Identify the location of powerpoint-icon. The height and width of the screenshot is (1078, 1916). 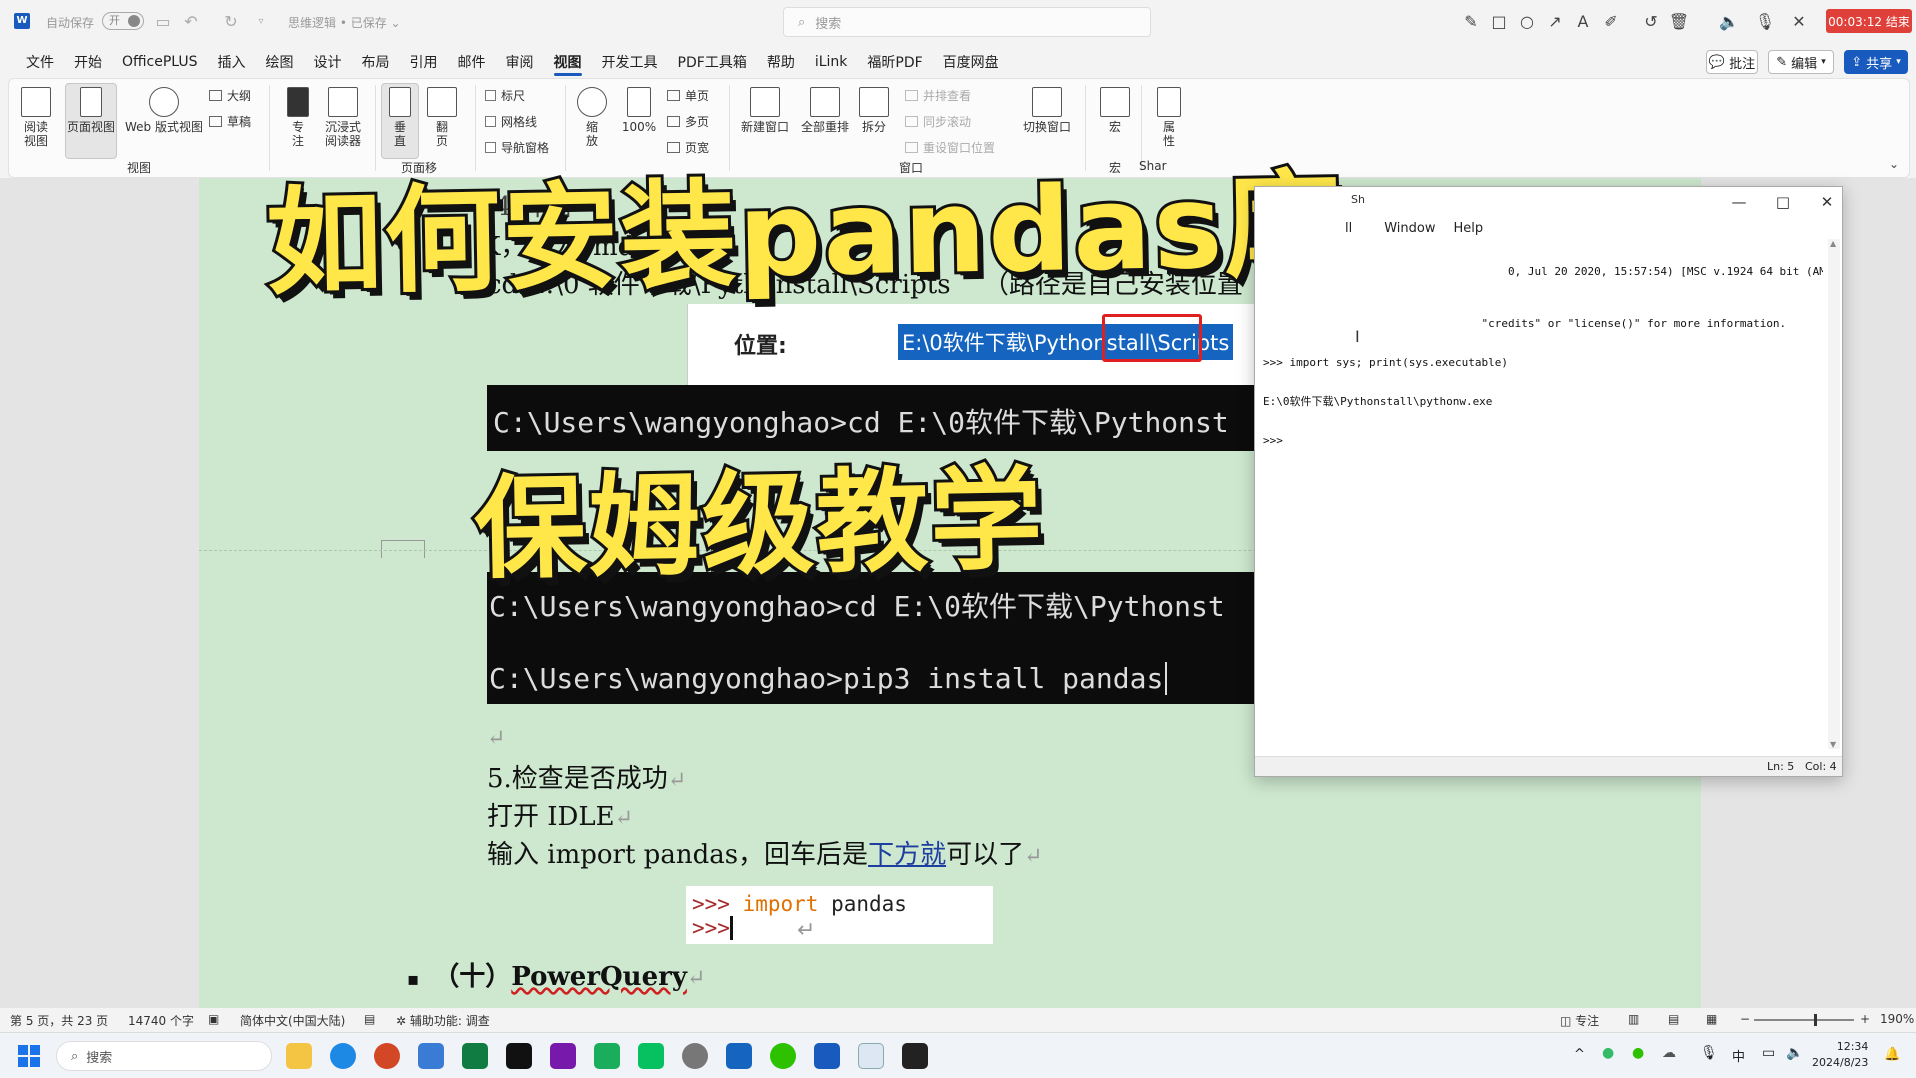
(387, 1056).